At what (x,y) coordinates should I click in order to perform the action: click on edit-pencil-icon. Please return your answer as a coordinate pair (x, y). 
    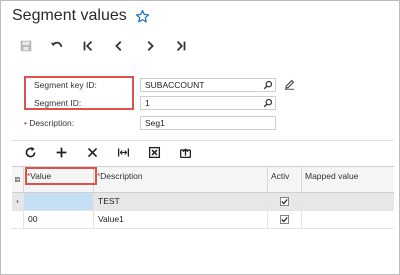
    Looking at the image, I should click on (289, 84).